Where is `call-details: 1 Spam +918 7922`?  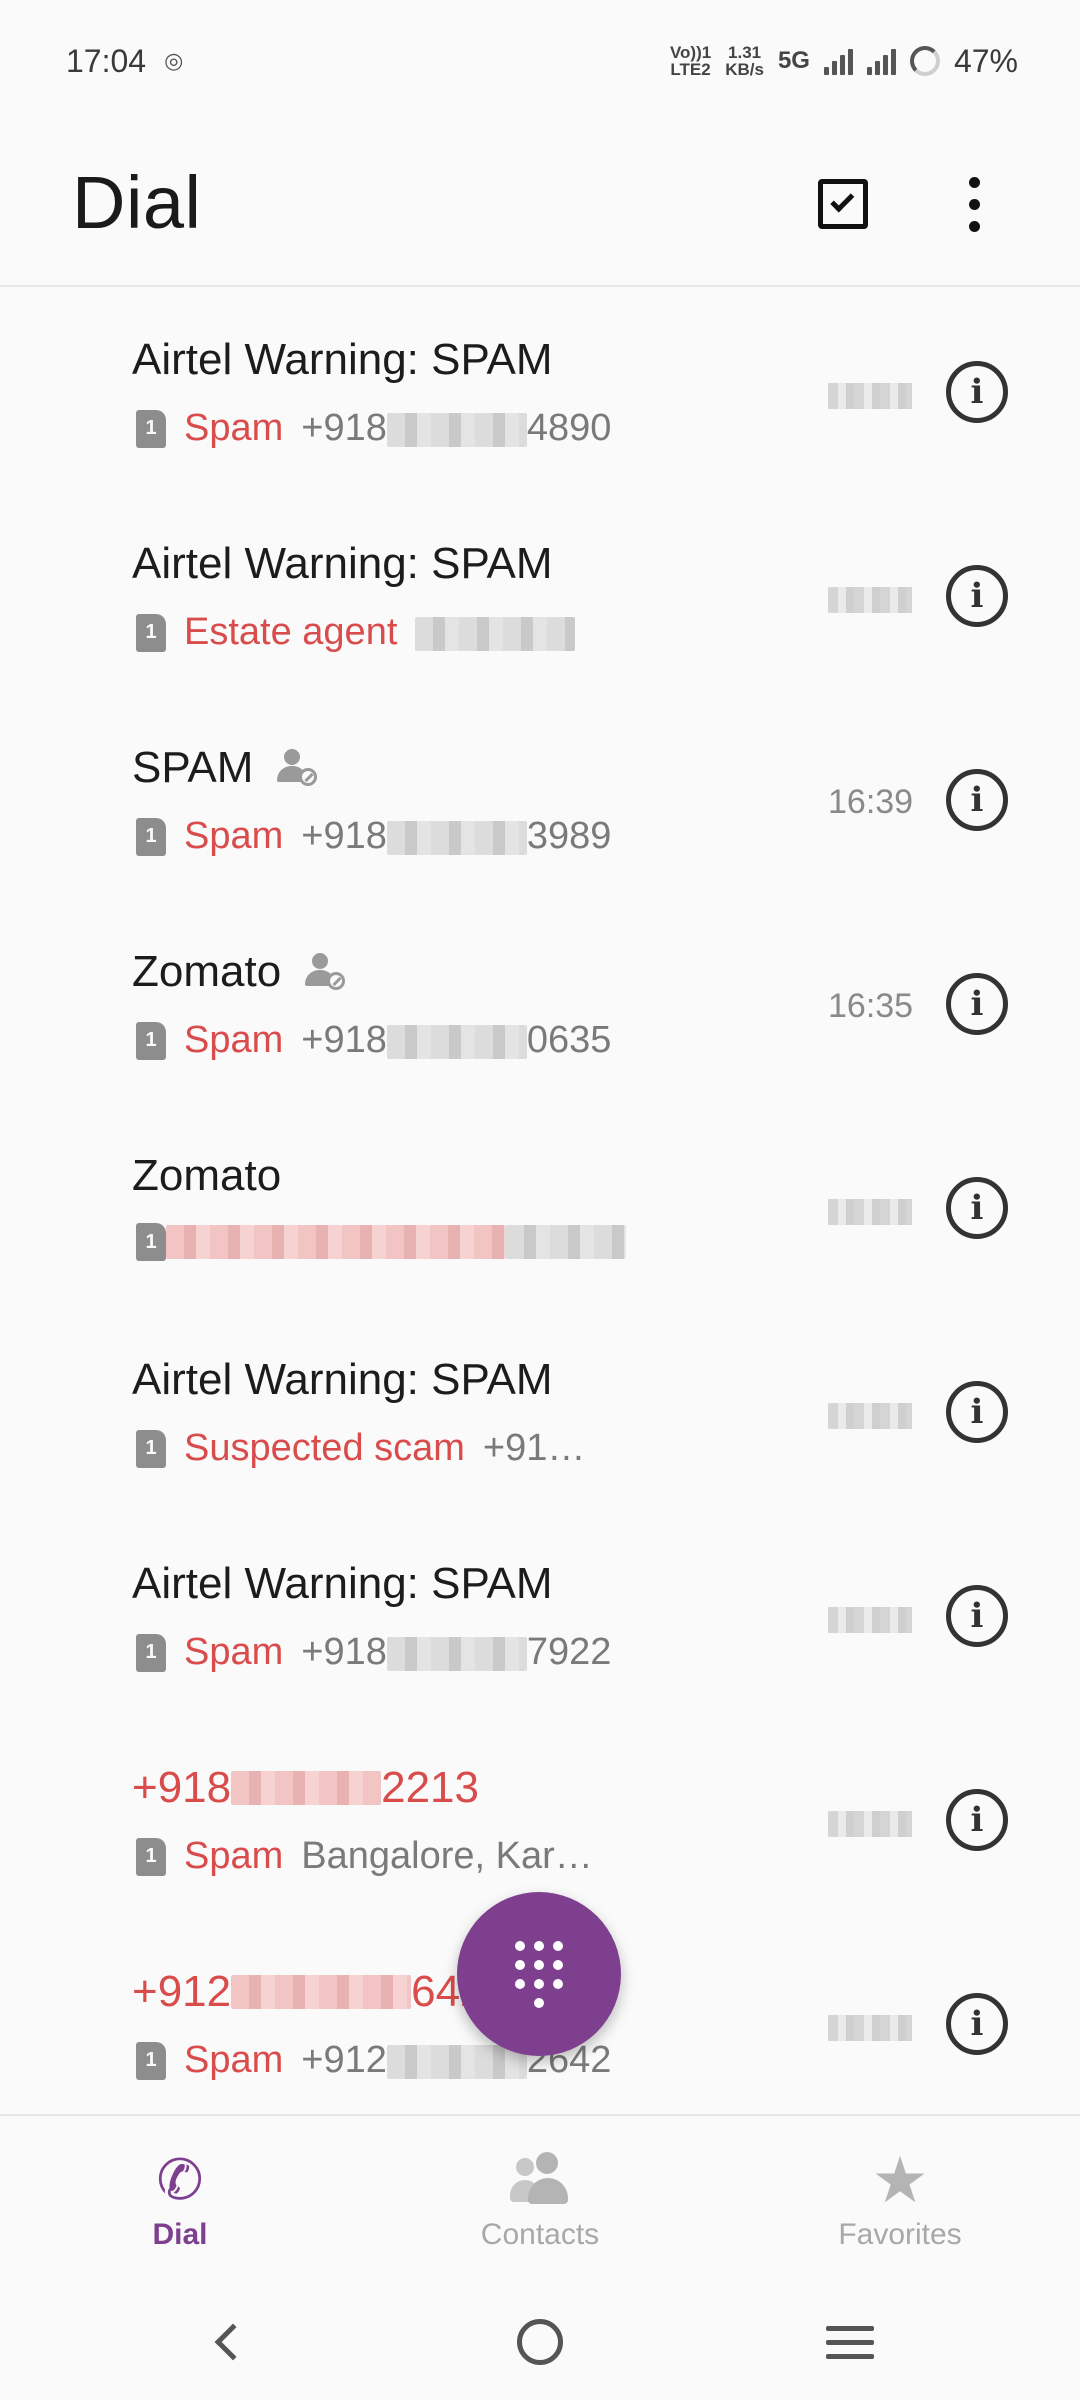
call-details: 1 Spam +918 7922 is located at coordinates (373, 1652).